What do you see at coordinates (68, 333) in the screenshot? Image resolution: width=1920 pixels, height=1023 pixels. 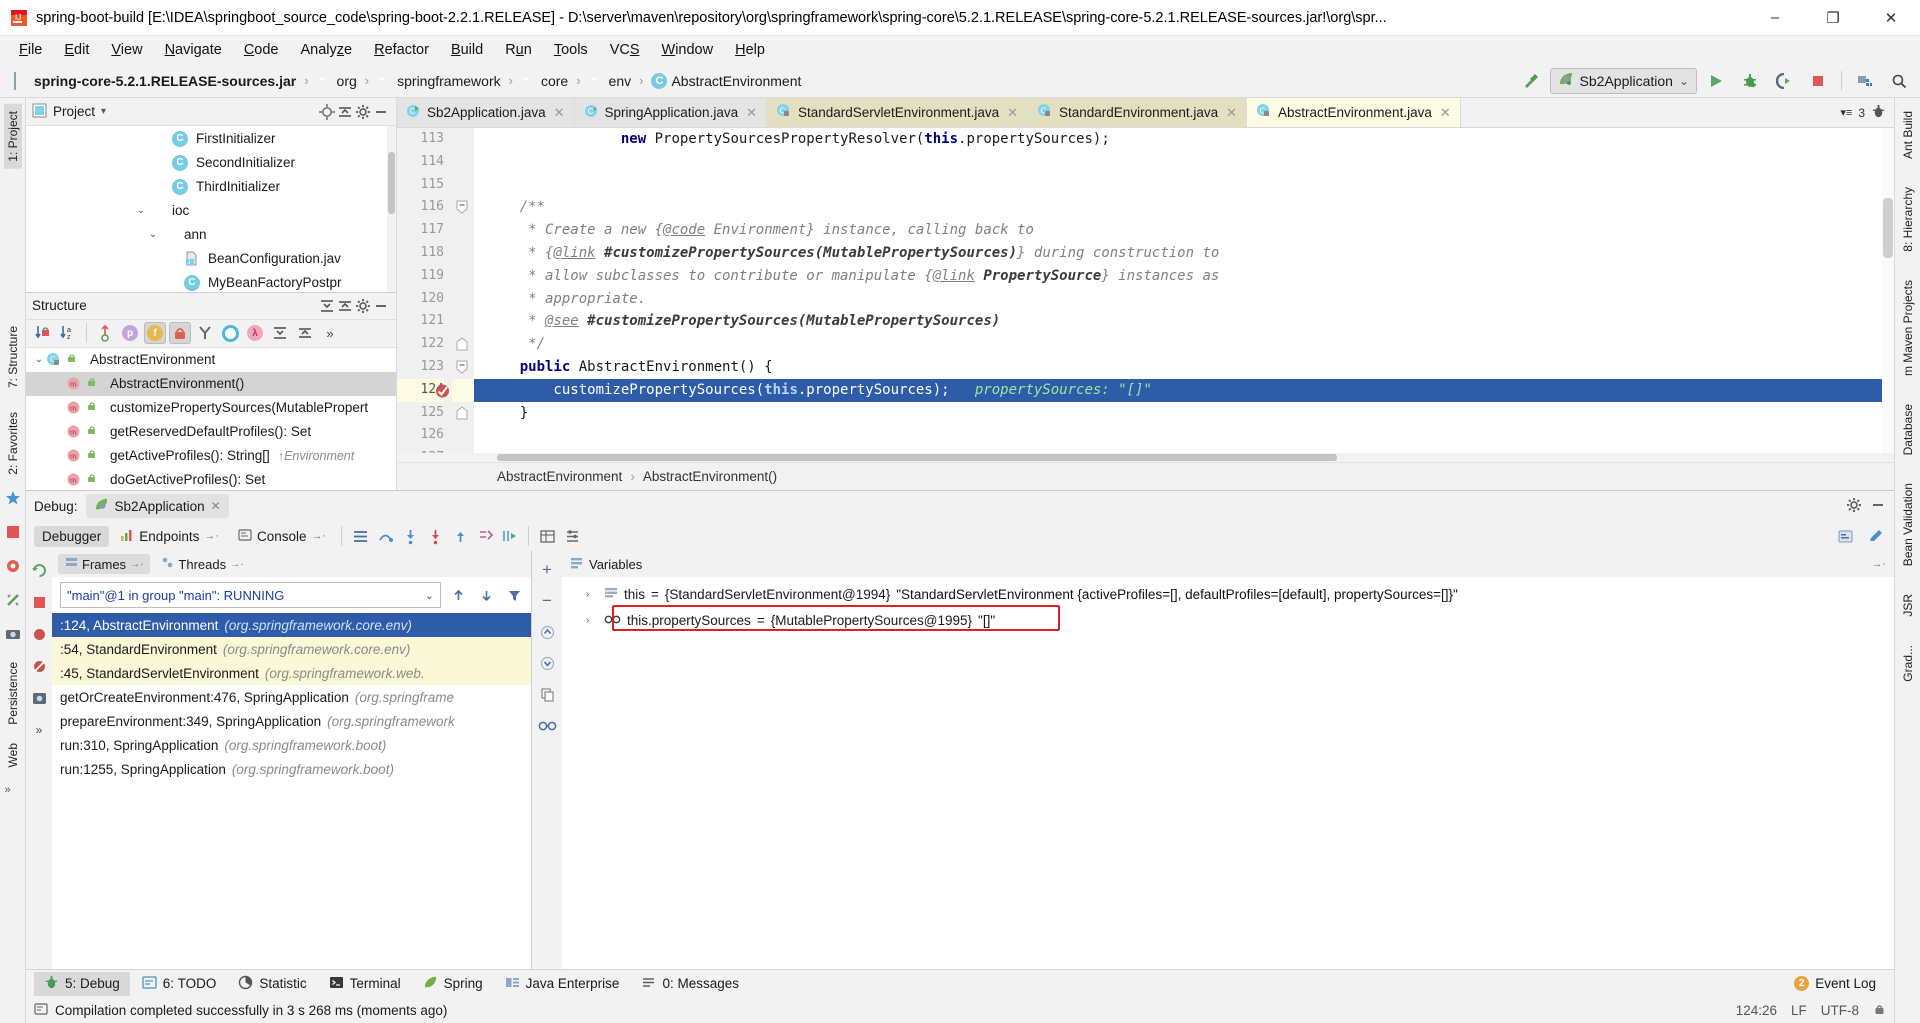 I see `sort-alphabetically-icon: az` at bounding box center [68, 333].